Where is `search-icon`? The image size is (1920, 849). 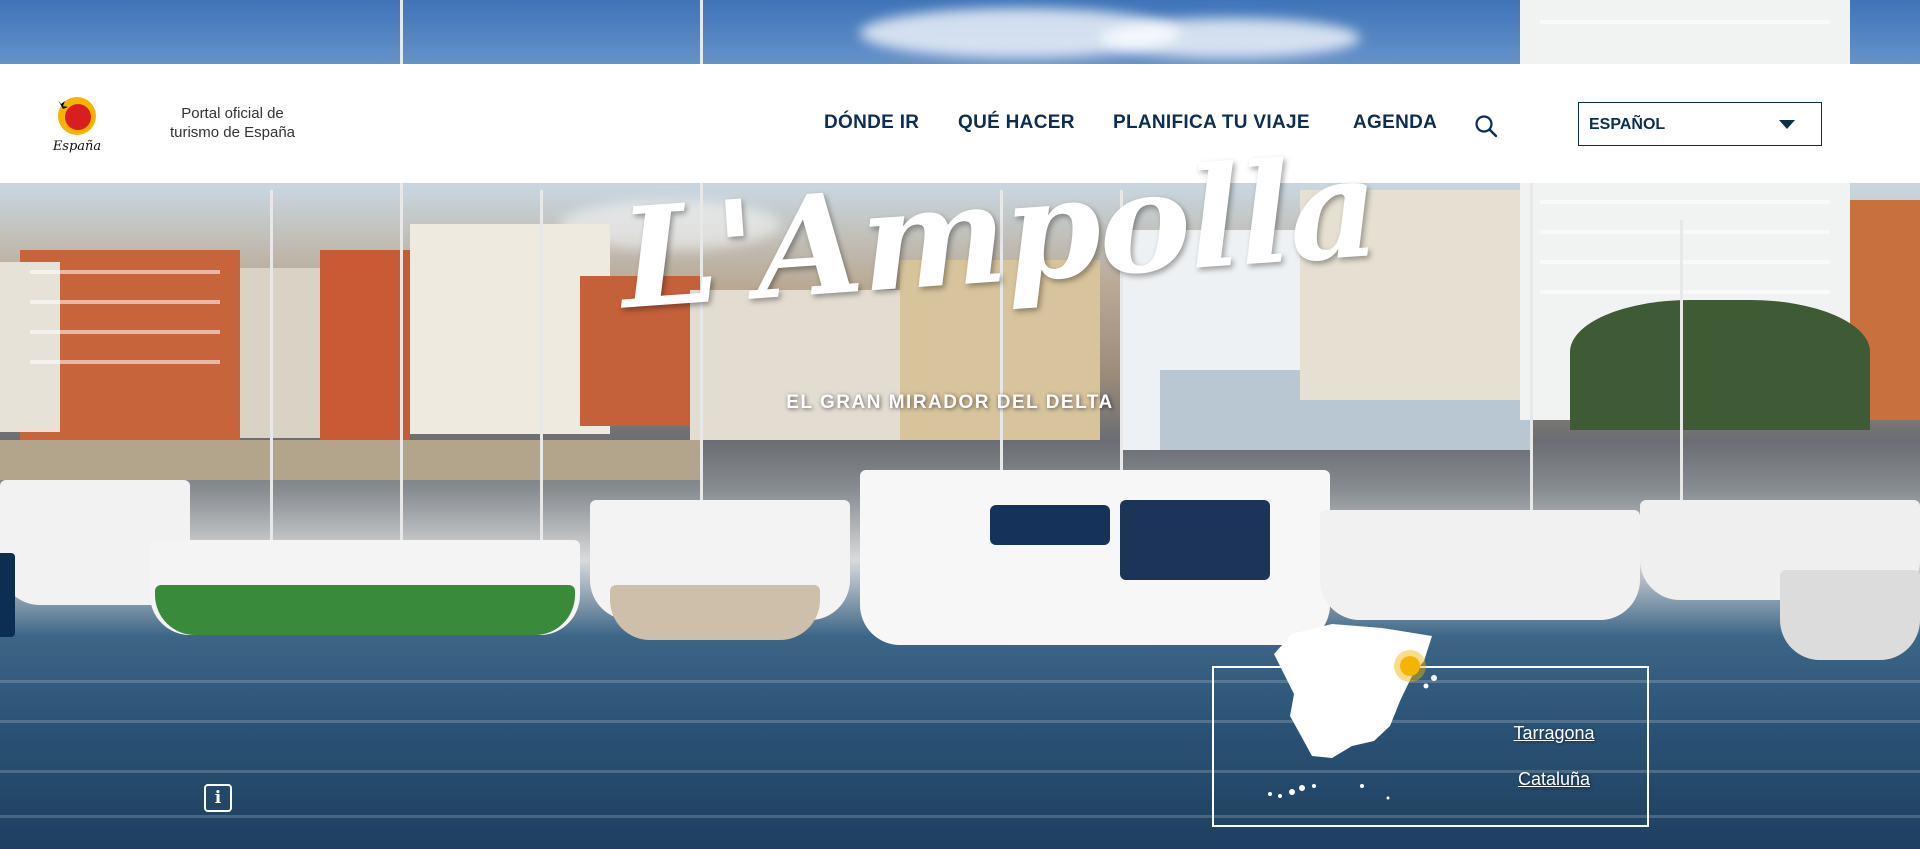
search-icon is located at coordinates (1486, 126).